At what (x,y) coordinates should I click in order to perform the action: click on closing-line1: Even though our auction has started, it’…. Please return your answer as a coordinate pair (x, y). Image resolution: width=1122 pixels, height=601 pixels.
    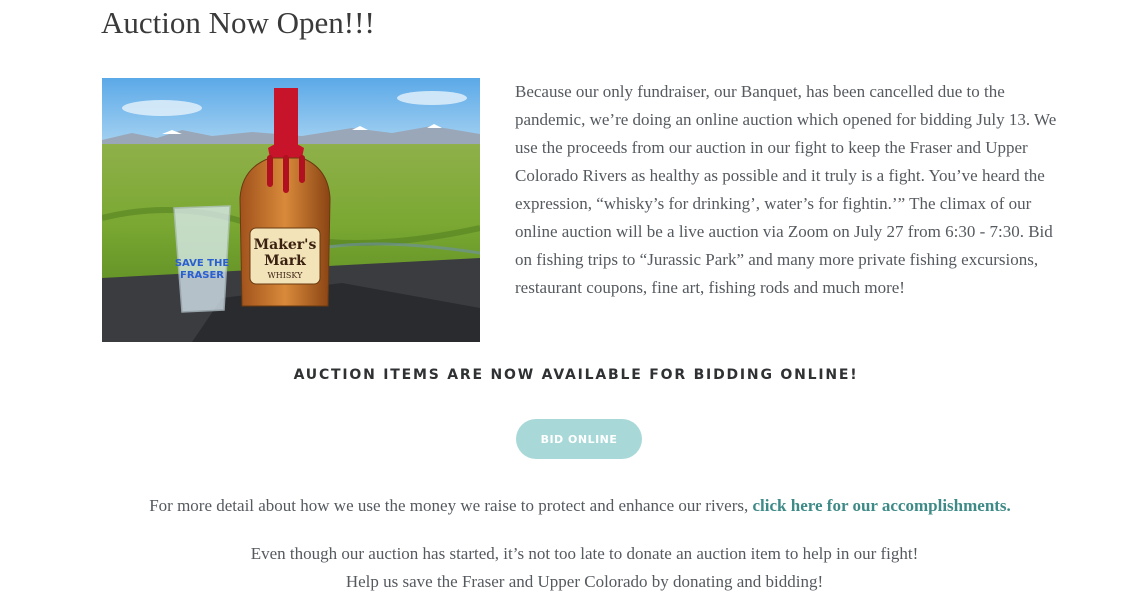
    Looking at the image, I should click on (584, 553).